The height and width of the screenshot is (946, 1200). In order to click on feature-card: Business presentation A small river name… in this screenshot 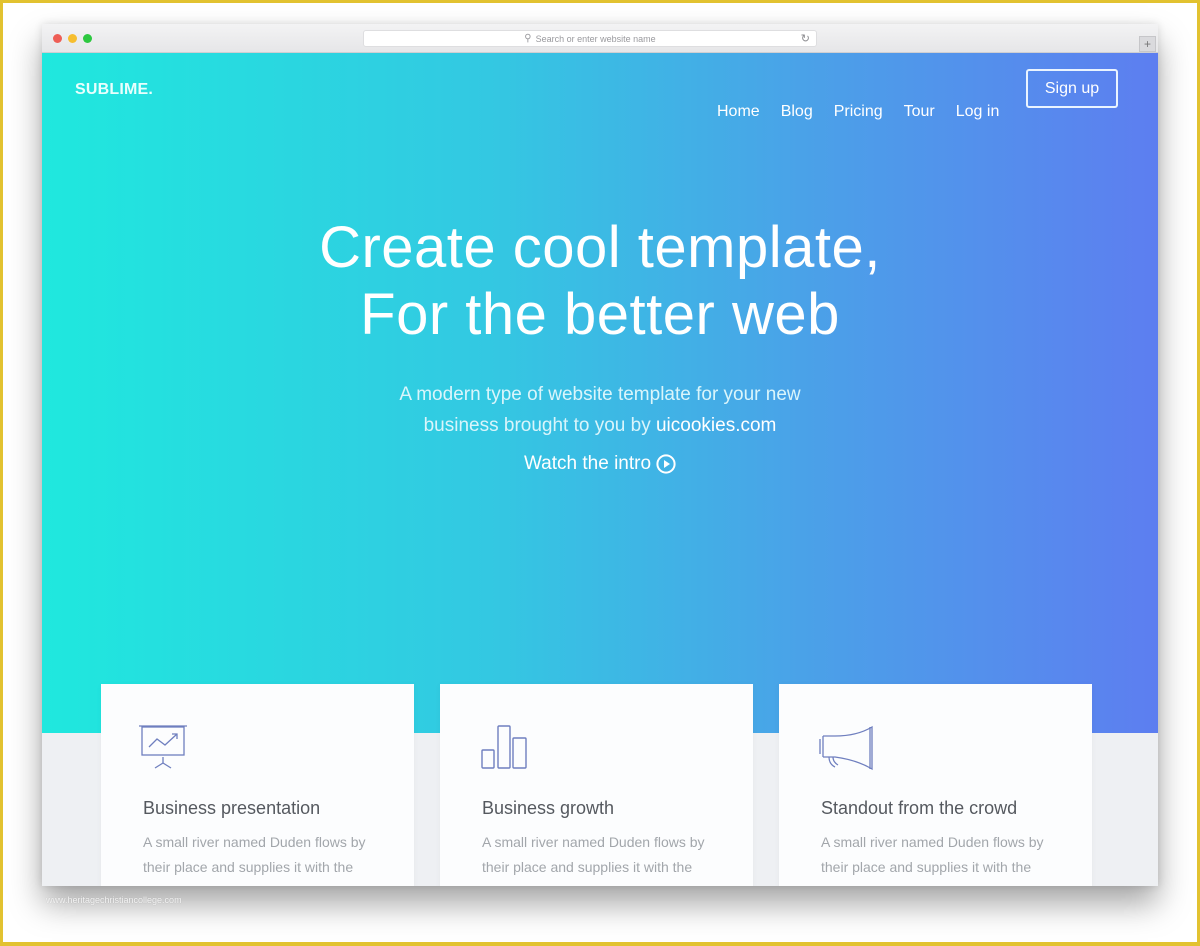, I will do `click(257, 785)`.